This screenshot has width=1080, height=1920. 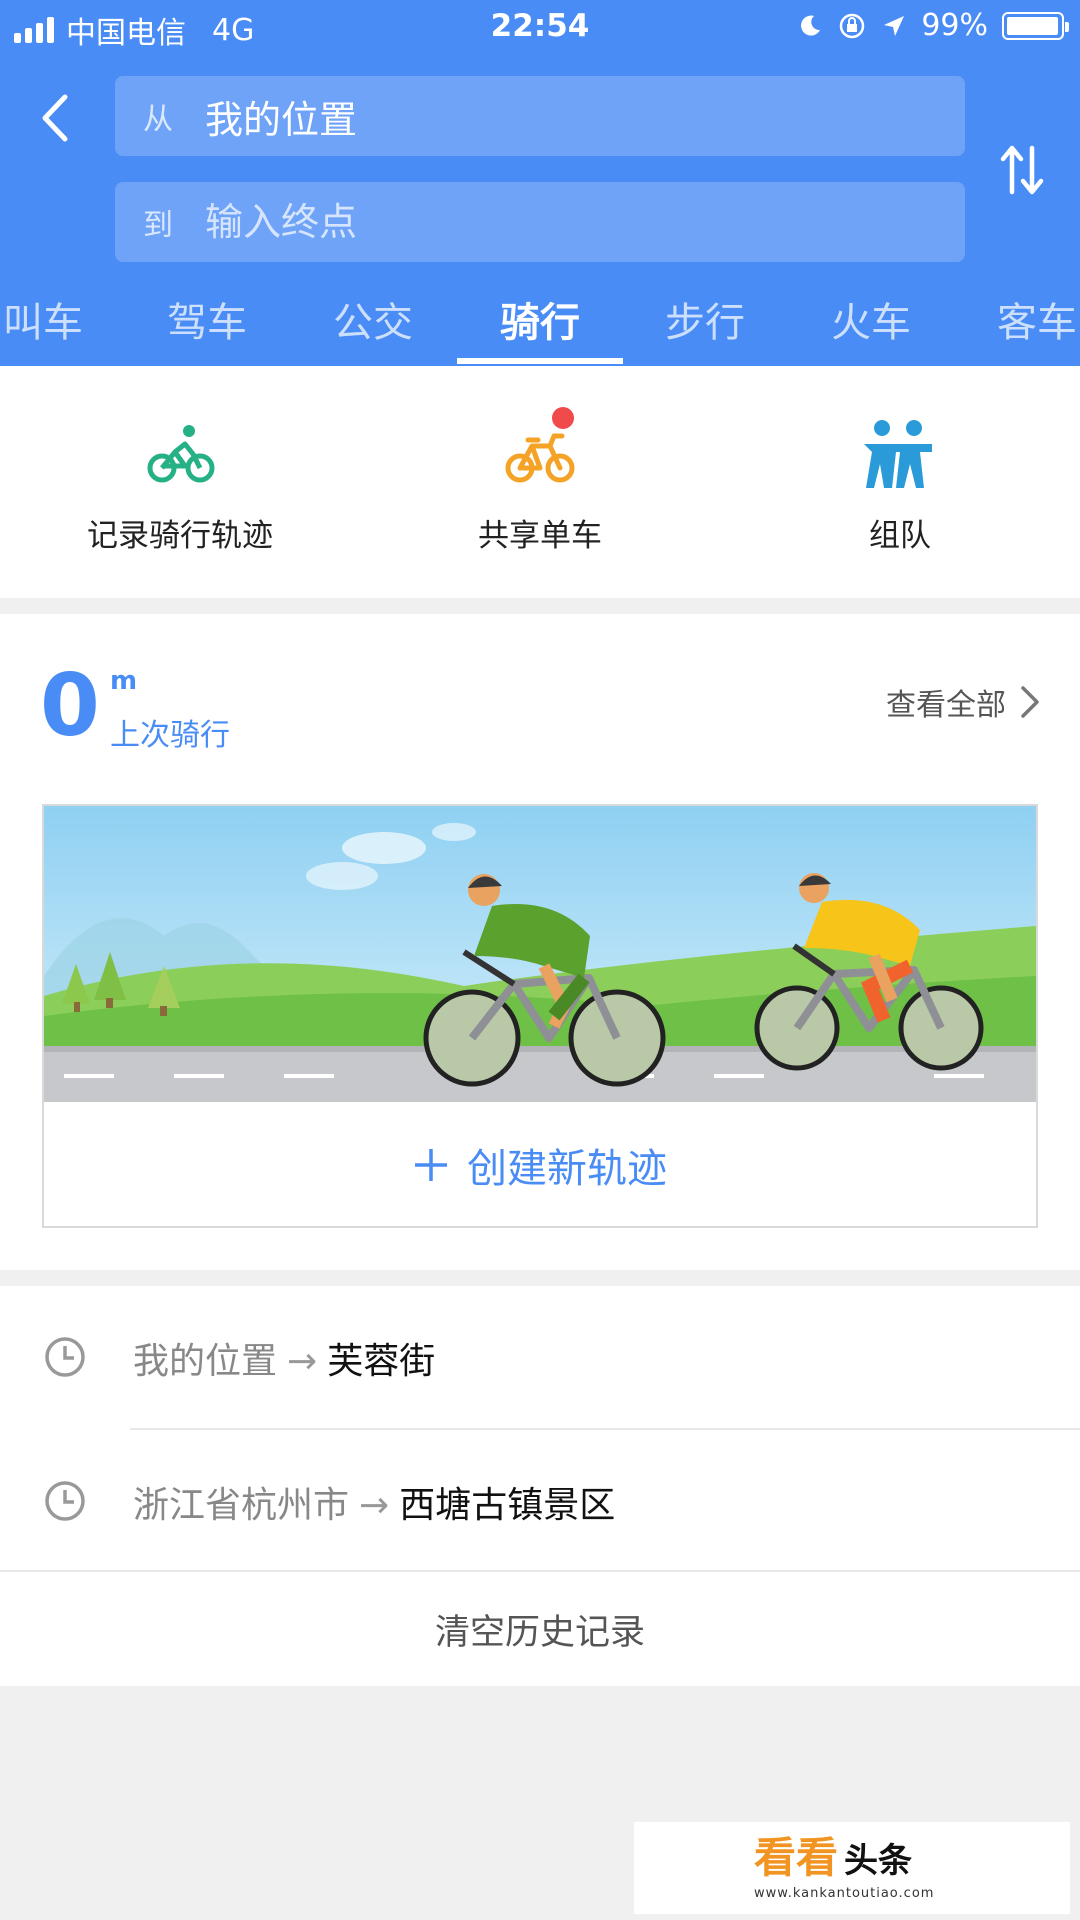 I want to click on origin-prefix: 从, so click(x=158, y=119).